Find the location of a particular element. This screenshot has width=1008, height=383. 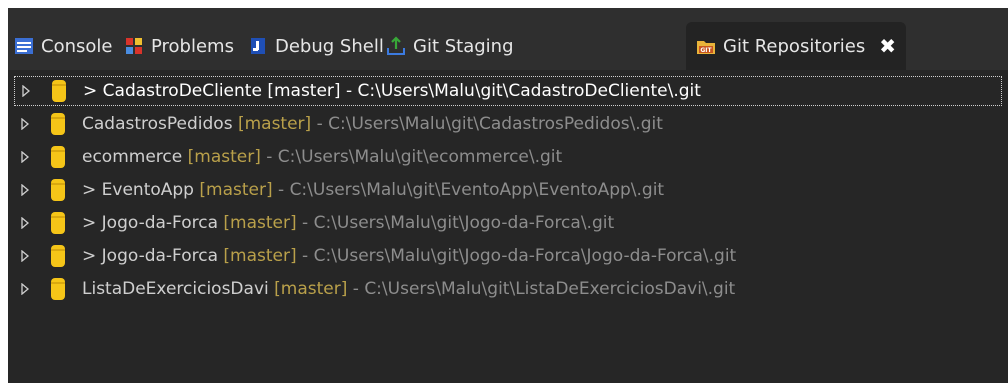

repository-name: CadastrosPedidos is located at coordinates (157, 124).